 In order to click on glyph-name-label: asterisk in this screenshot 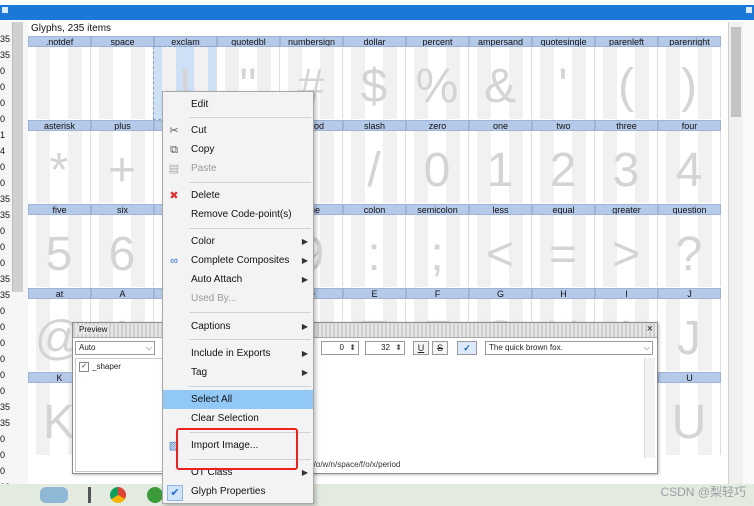, I will do `click(59, 125)`.